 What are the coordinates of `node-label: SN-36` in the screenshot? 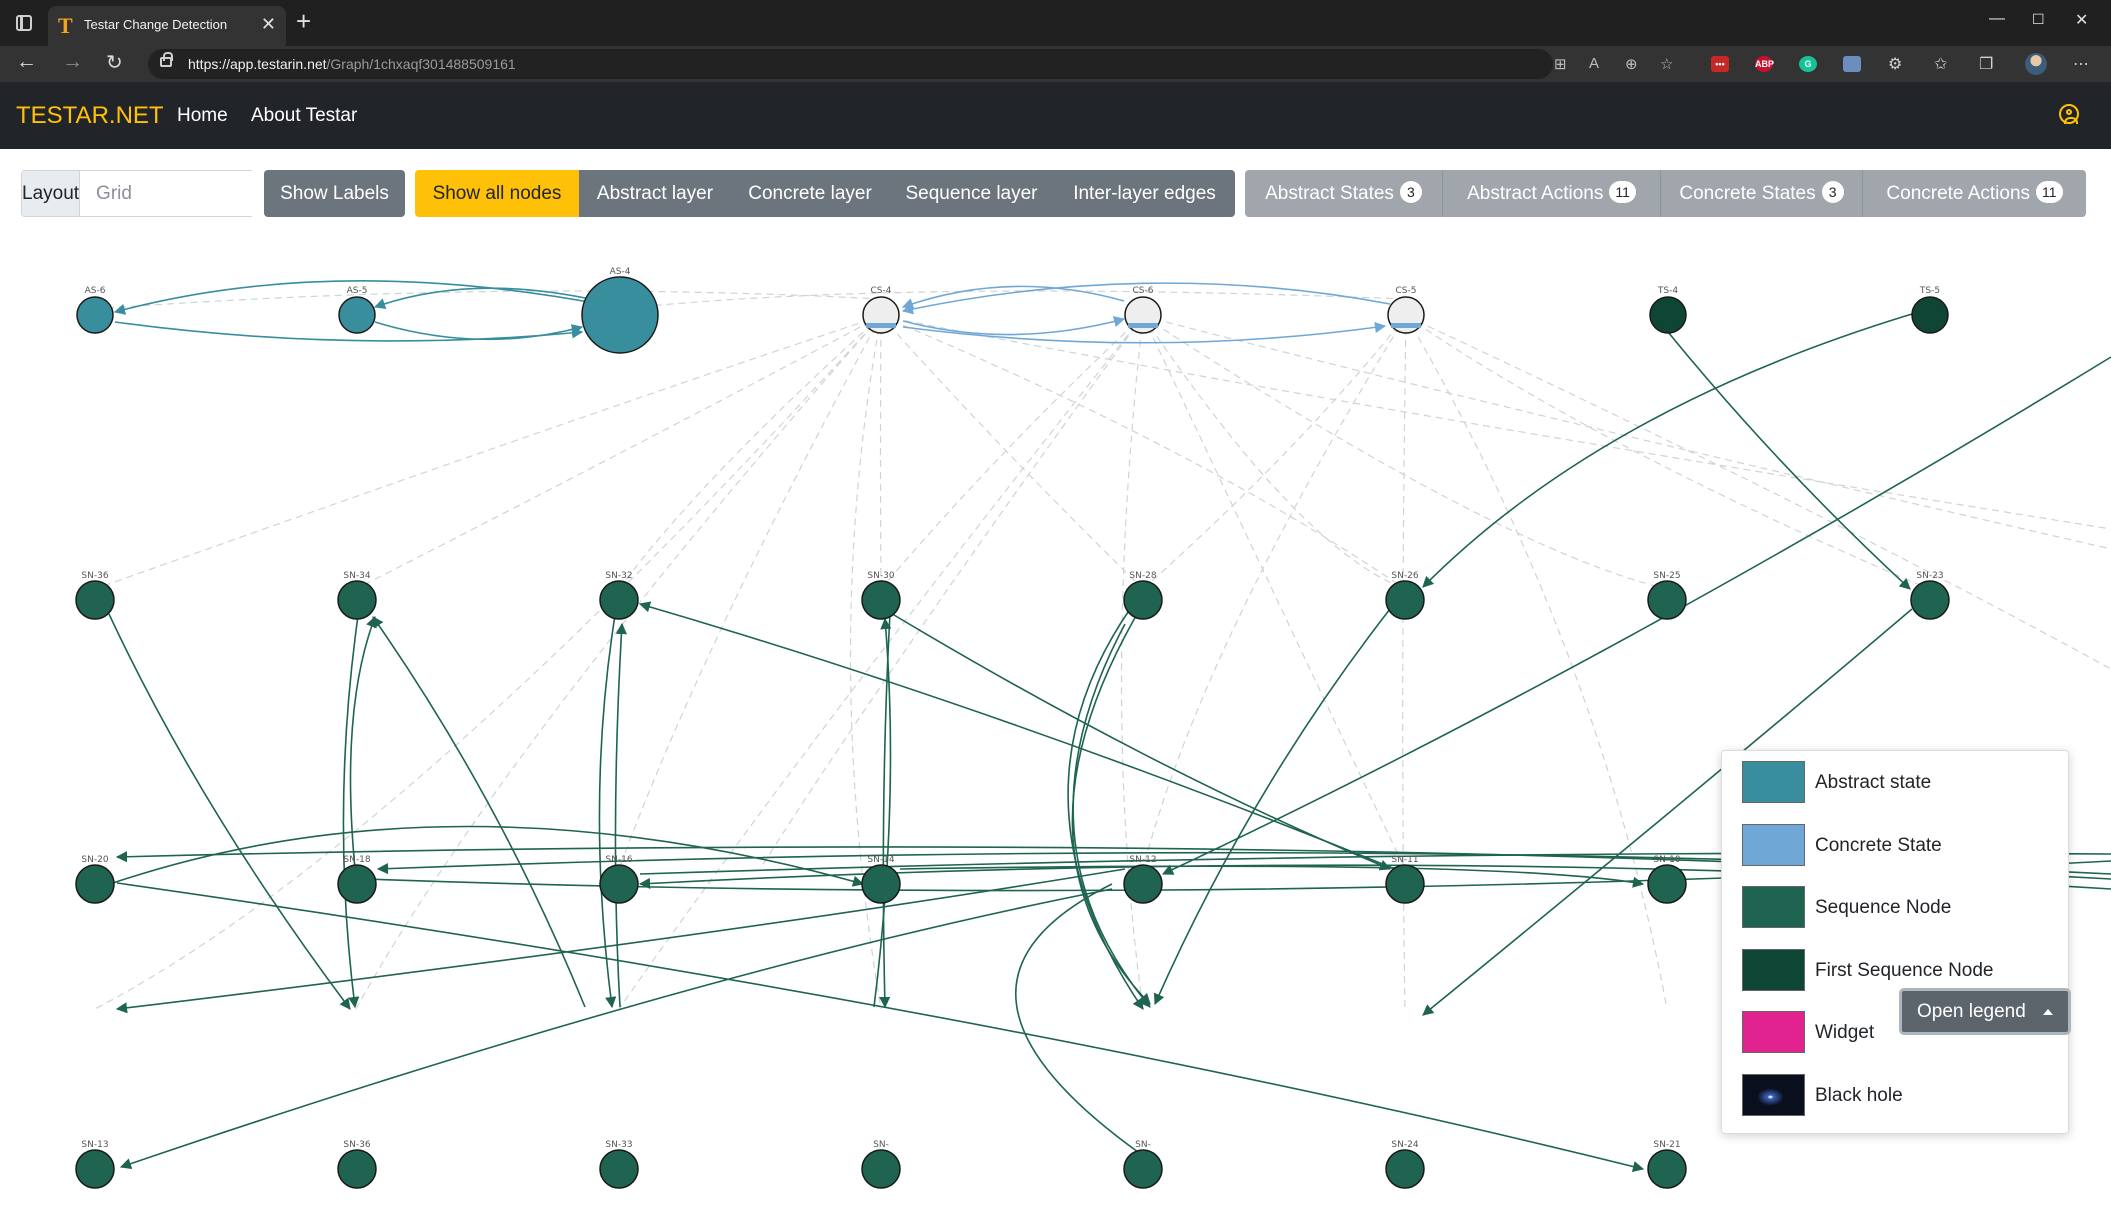 It's located at (356, 1145).